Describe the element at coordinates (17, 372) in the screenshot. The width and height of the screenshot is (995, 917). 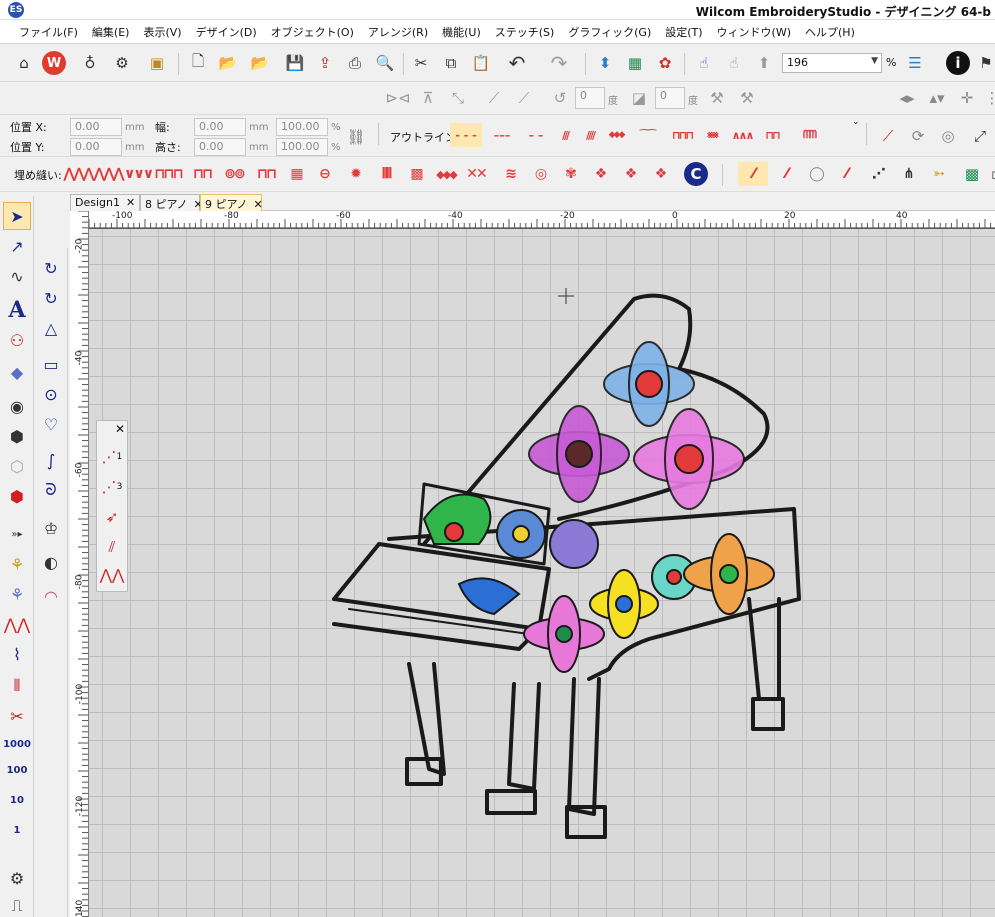
I see `badge-icon: ◆` at that location.